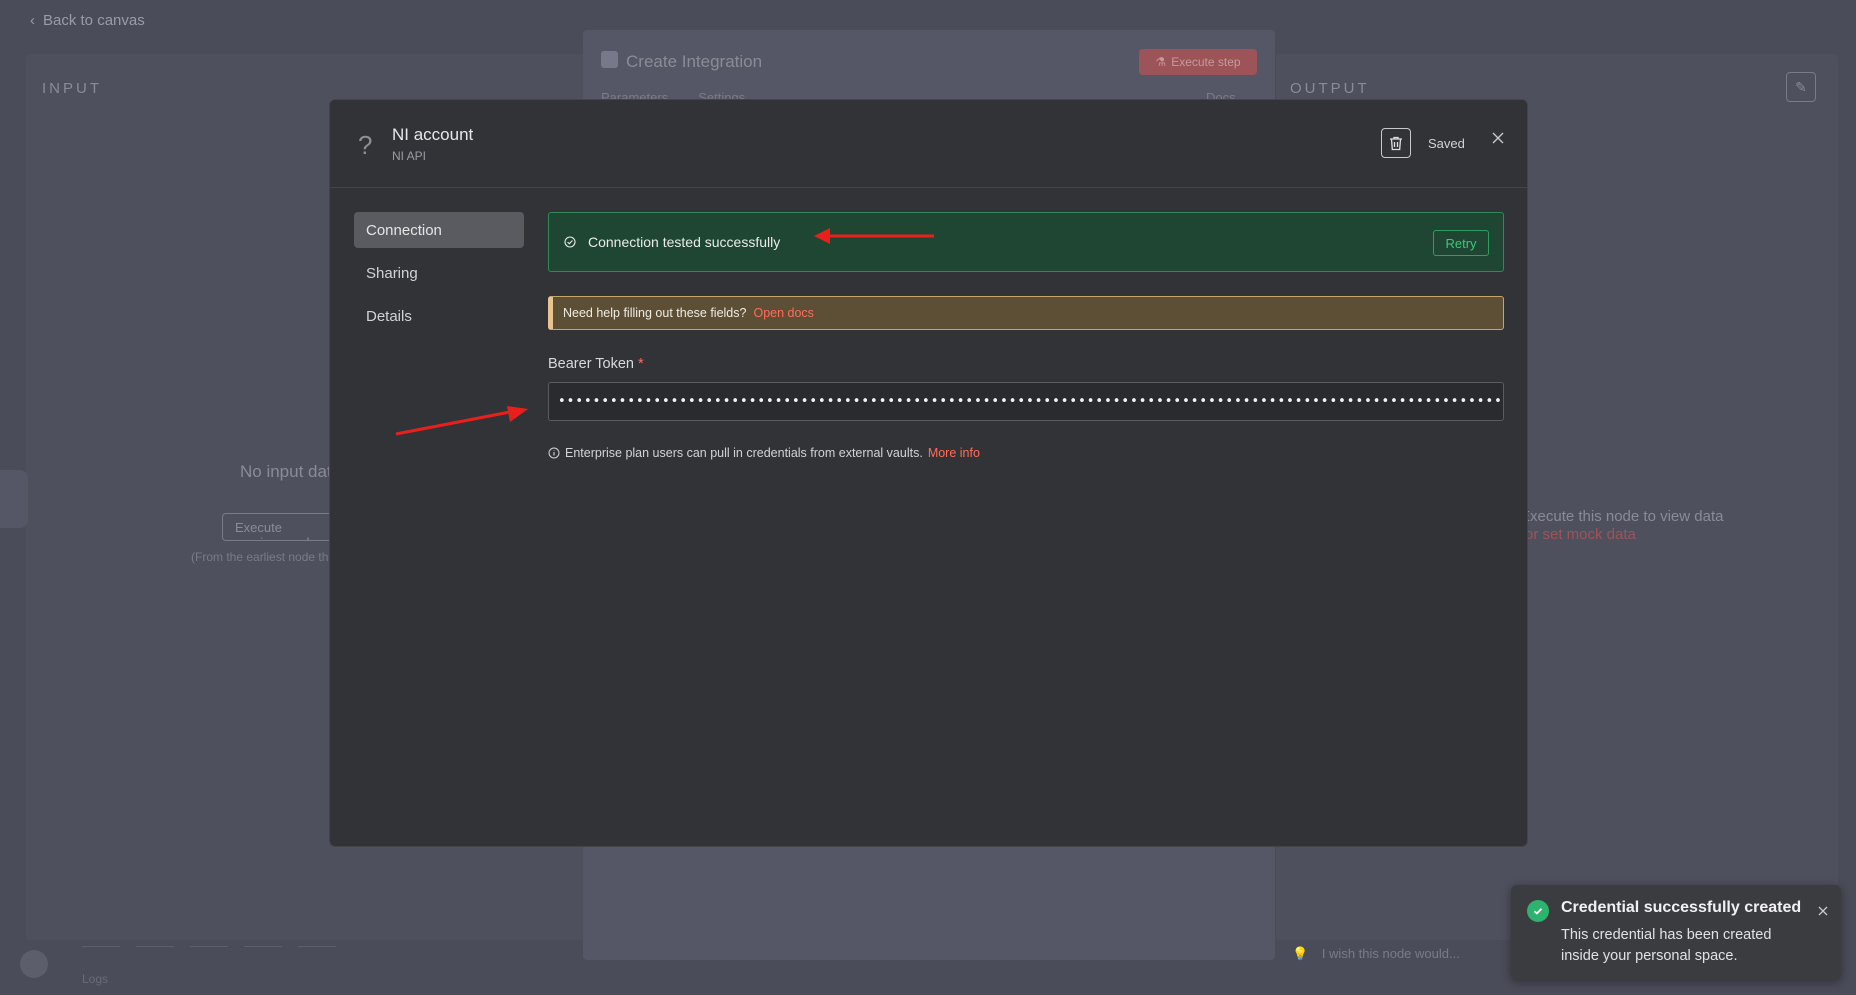 This screenshot has width=1856, height=995. What do you see at coordinates (95, 979) in the screenshot?
I see `logs-label: Logs` at bounding box center [95, 979].